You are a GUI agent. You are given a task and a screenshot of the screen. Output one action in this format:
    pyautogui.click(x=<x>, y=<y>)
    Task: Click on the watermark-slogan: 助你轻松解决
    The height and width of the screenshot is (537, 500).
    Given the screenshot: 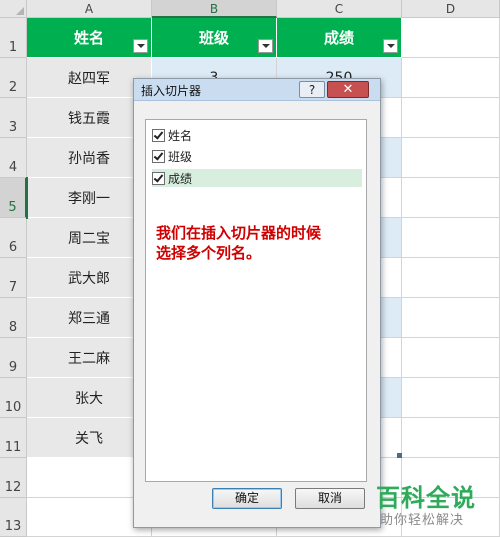 What is the action you would take?
    pyautogui.click(x=422, y=520)
    